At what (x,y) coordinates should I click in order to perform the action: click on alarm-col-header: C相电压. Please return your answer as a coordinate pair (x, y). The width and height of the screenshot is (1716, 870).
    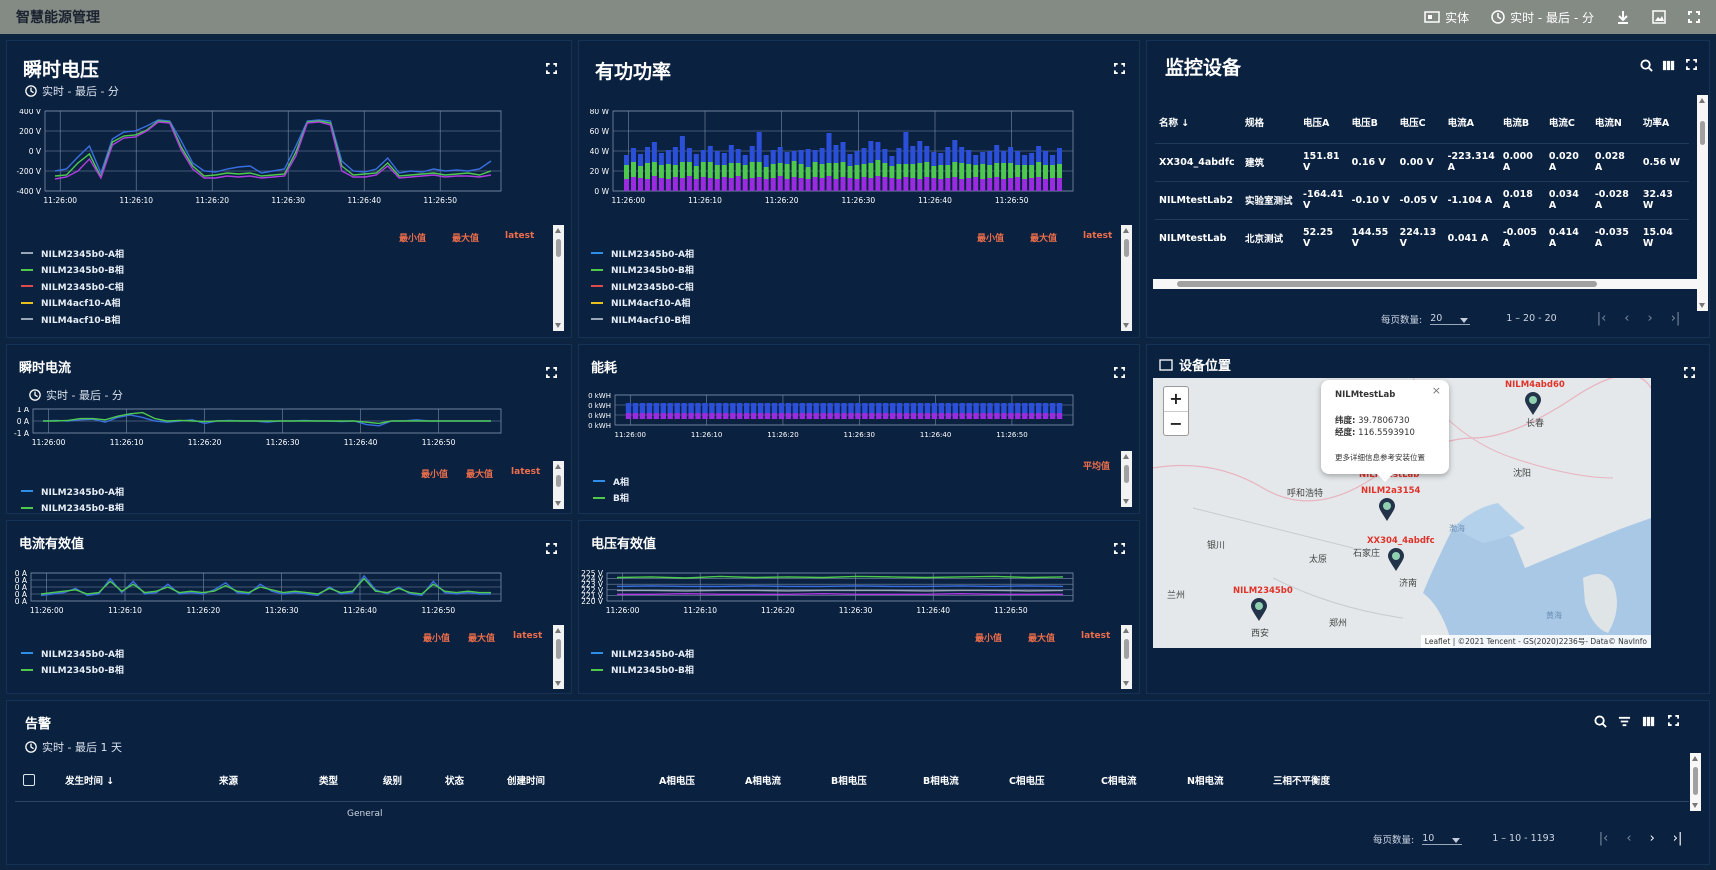
    Looking at the image, I should click on (1026, 780).